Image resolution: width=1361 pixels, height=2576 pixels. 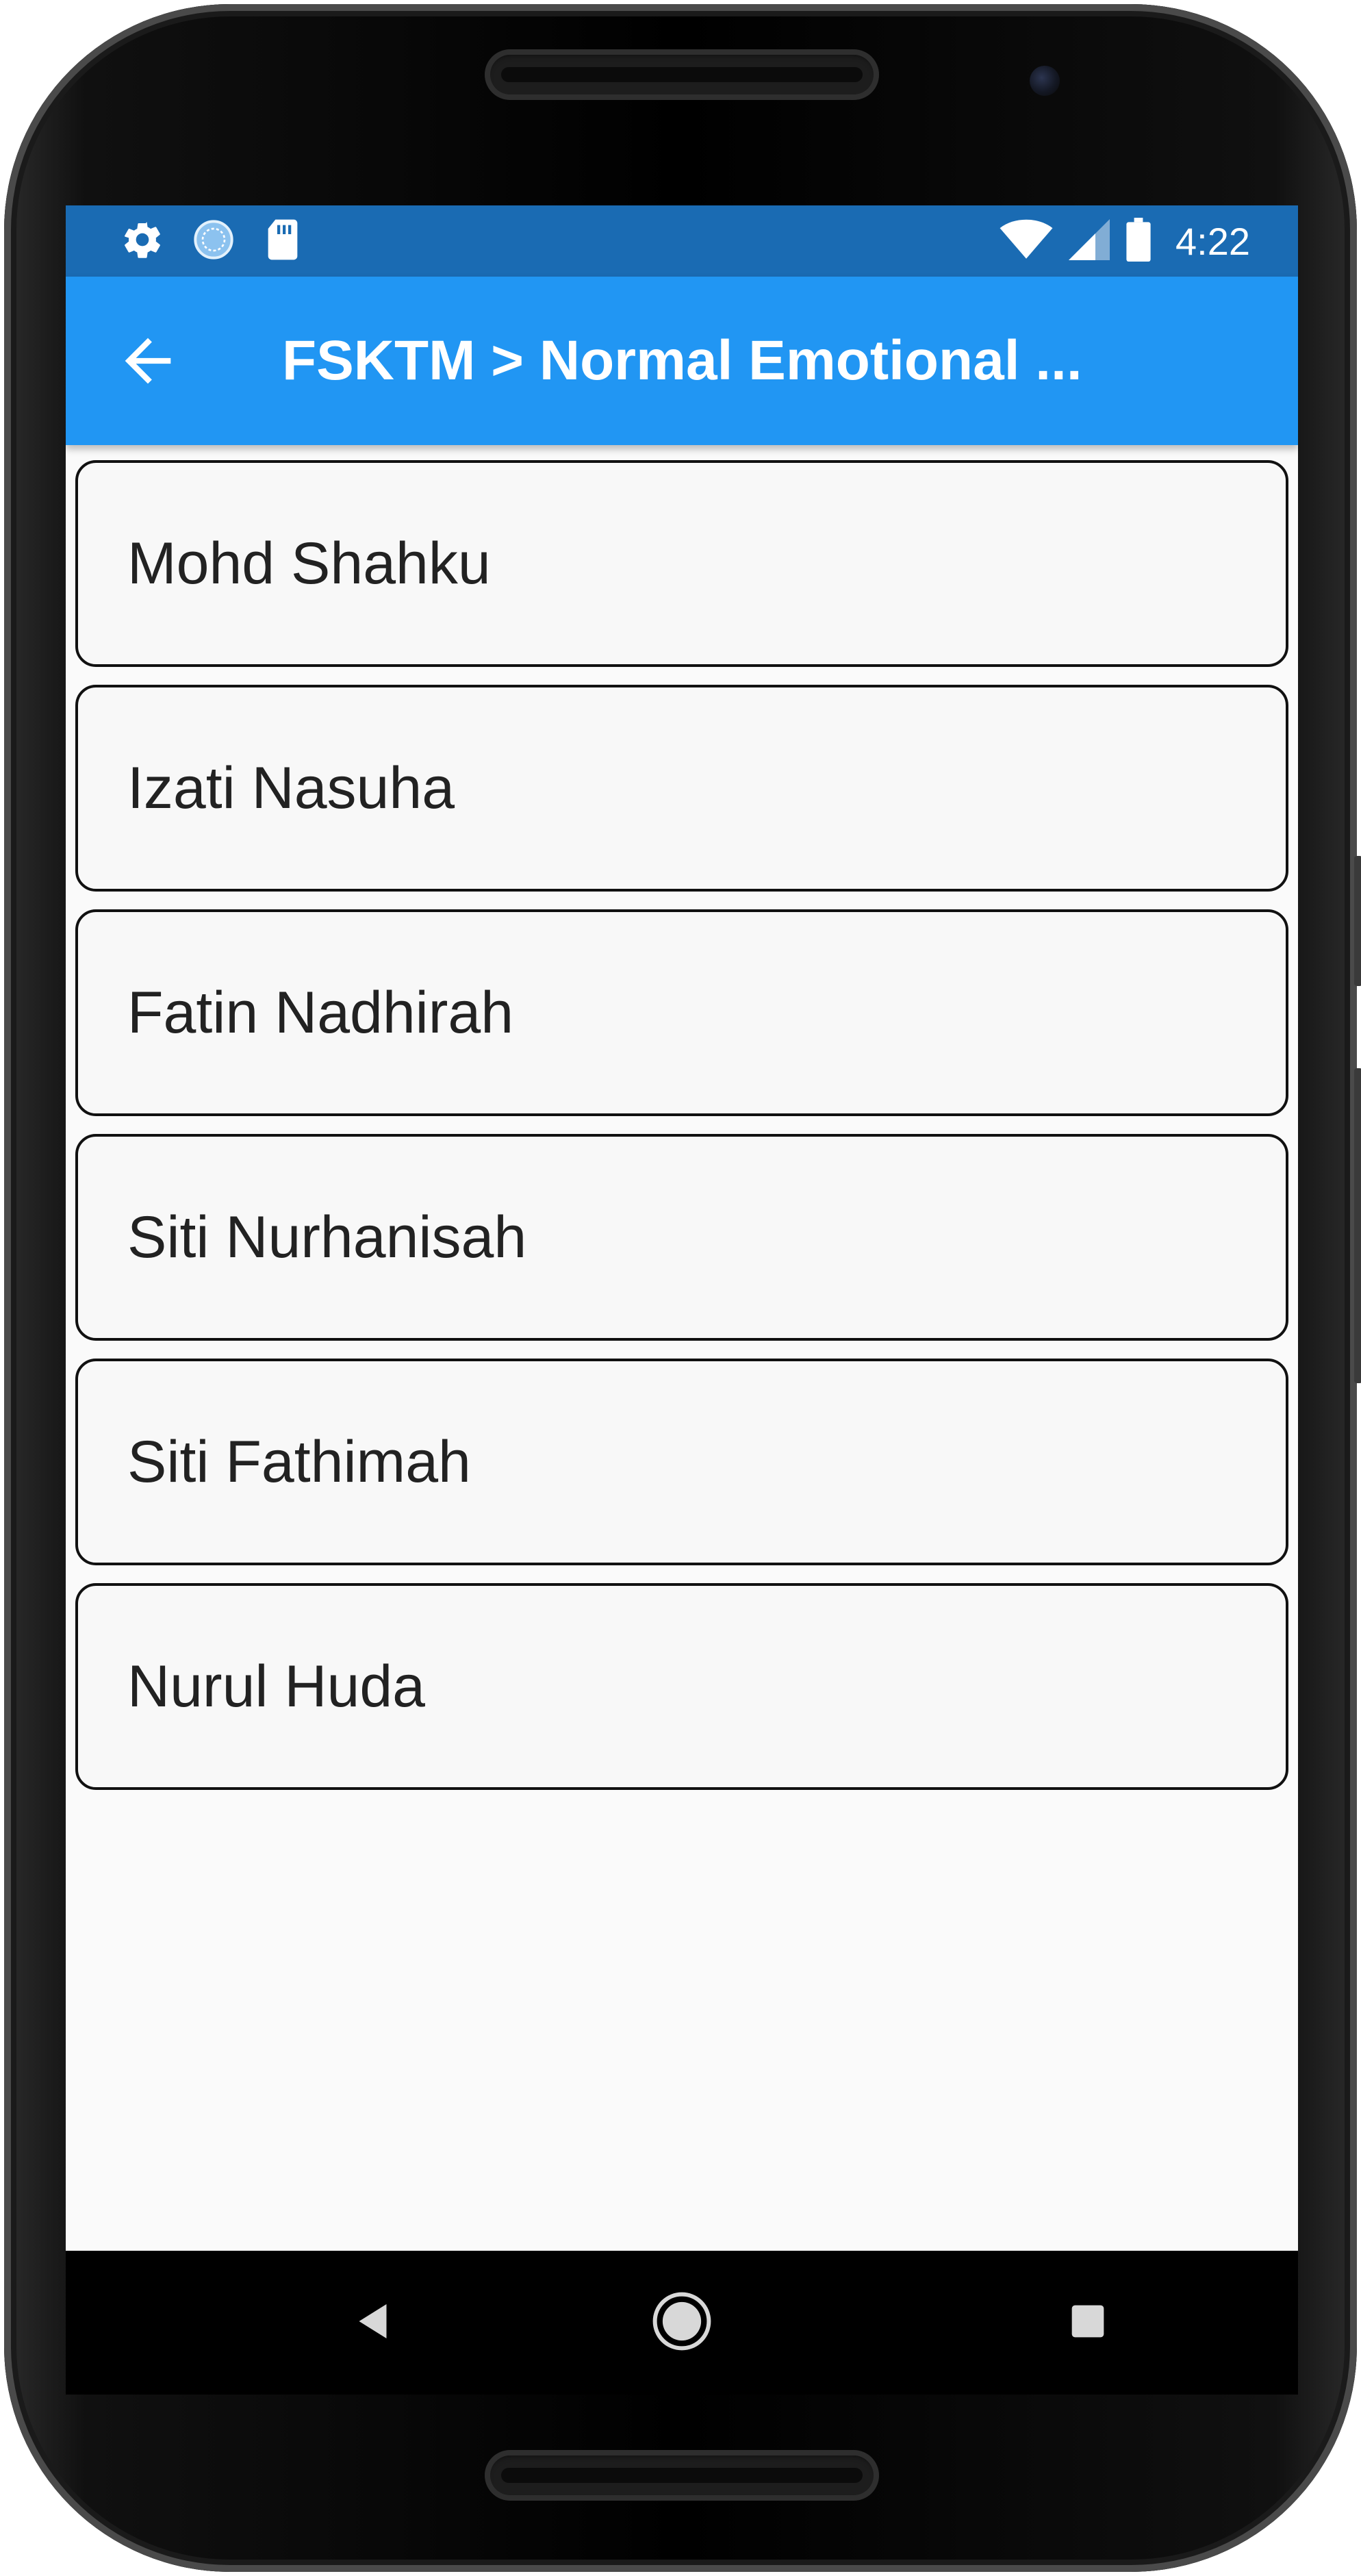 I want to click on nav-back-button, so click(x=374, y=2322).